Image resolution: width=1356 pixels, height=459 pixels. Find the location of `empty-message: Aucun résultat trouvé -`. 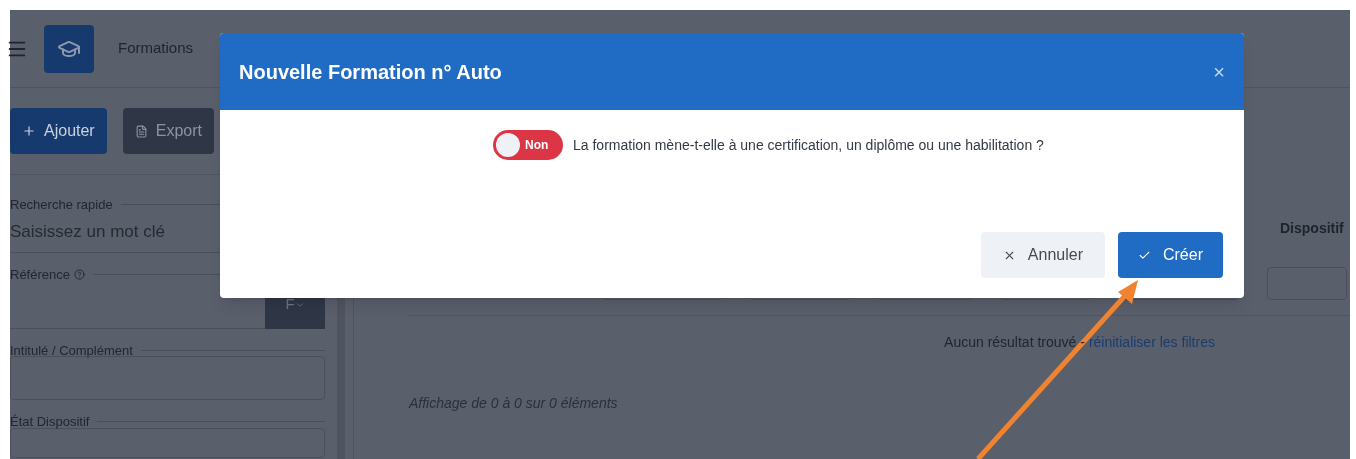

empty-message: Aucun résultat trouvé - is located at coordinates (1014, 342).